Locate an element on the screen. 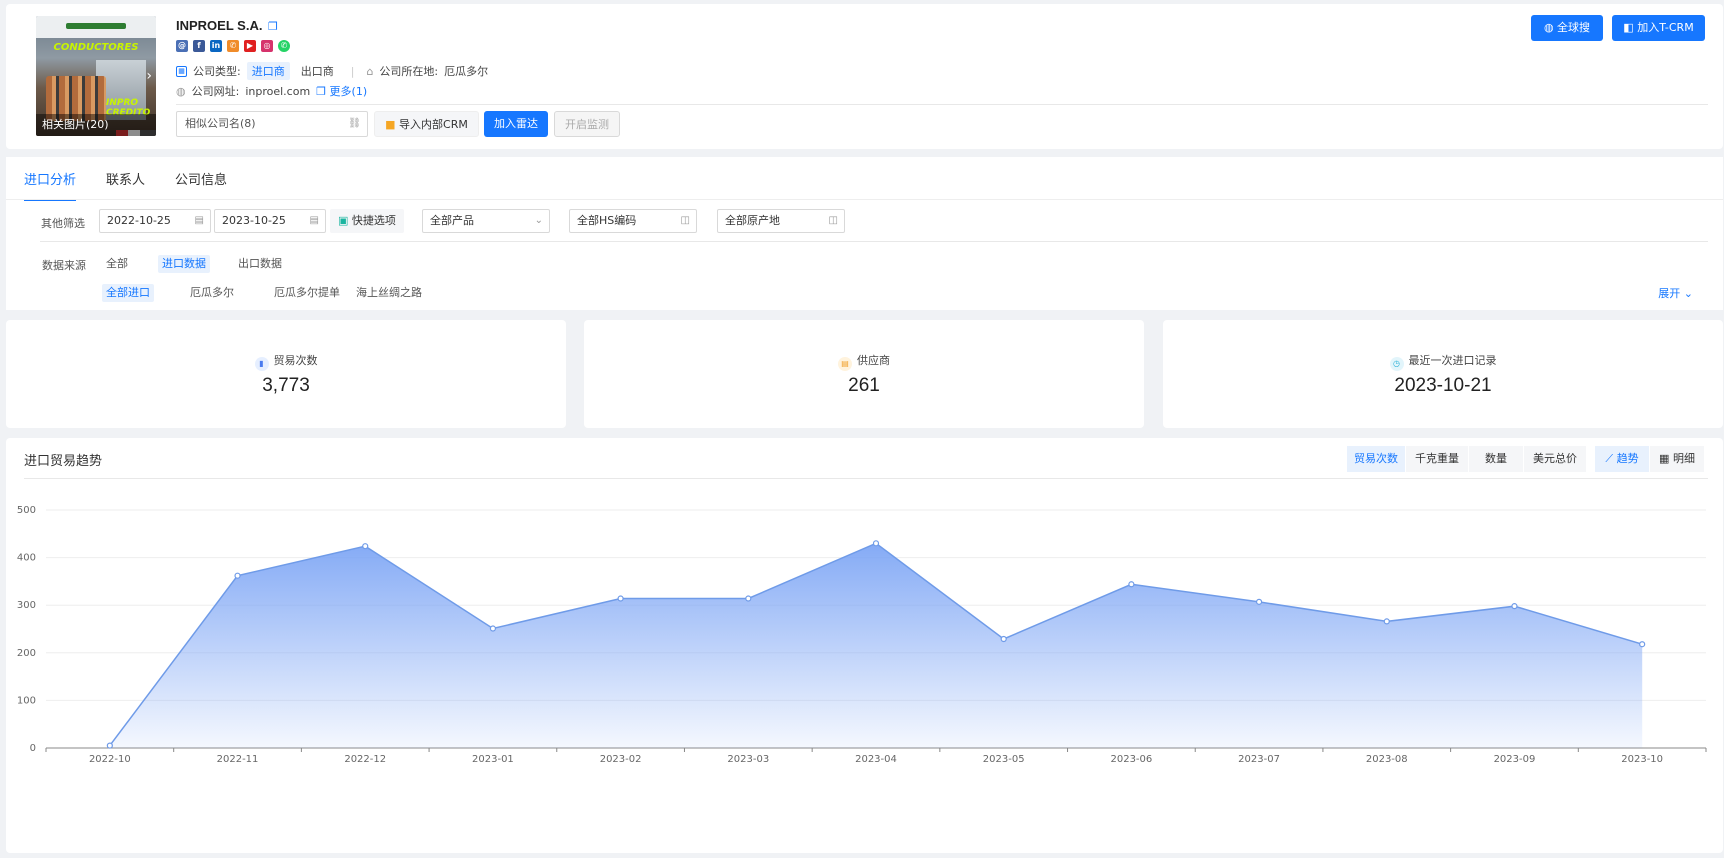 The image size is (1724, 858). linkedin-icon: in is located at coordinates (216, 46).